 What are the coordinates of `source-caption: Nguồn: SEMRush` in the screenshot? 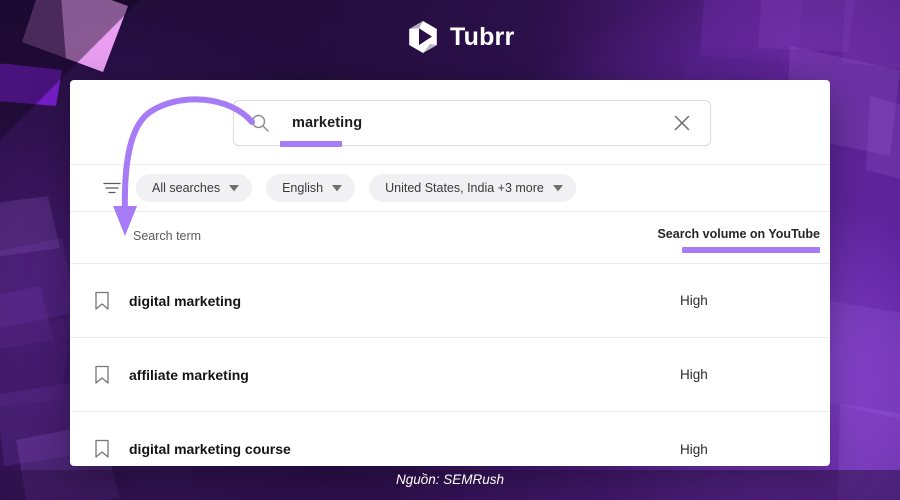 It's located at (450, 479).